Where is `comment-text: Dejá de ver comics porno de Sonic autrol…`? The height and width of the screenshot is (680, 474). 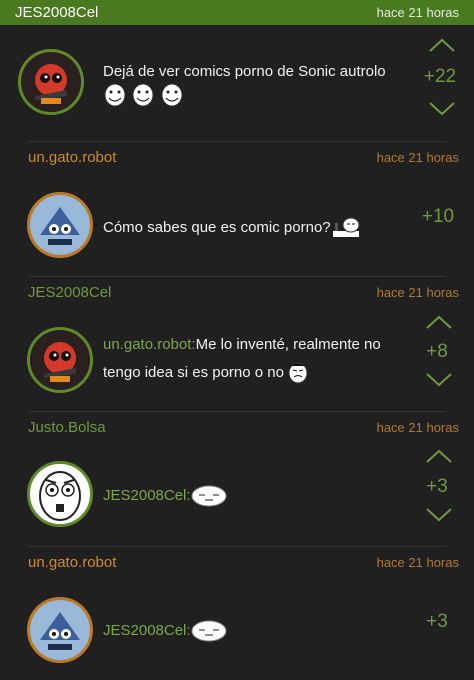
comment-text: Dejá de ver comics porno de Sonic autrol… is located at coordinates (244, 72).